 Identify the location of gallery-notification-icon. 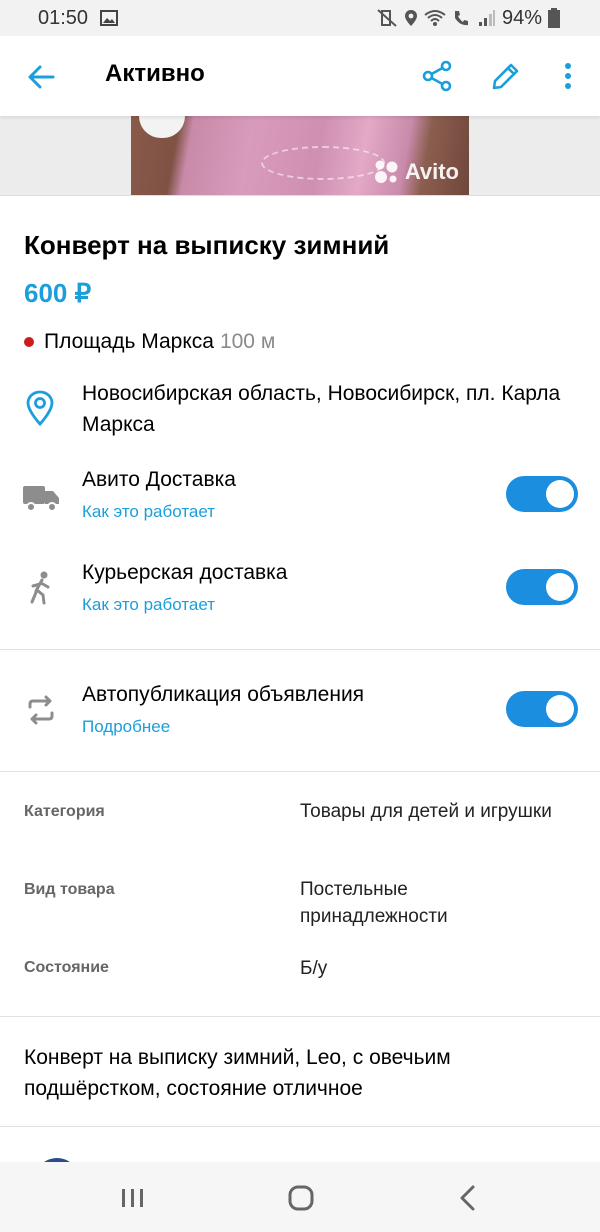
(109, 18).